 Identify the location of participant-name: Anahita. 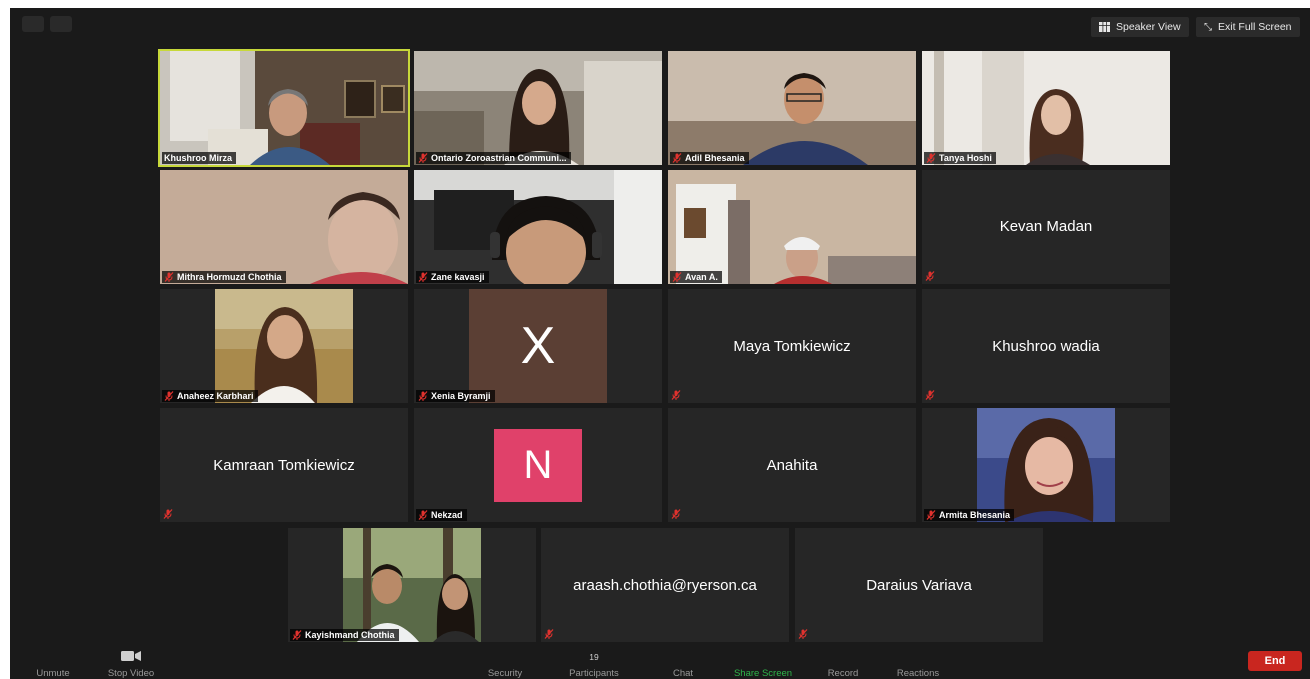
(792, 465).